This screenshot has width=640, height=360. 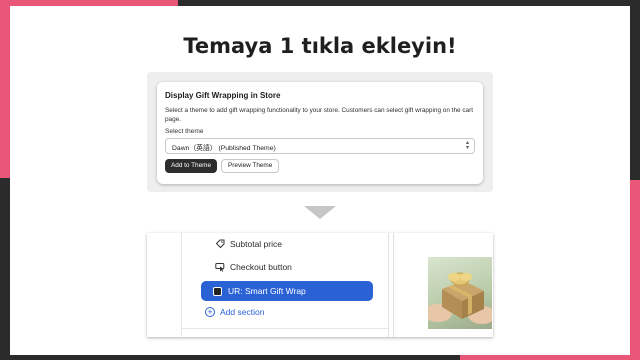 I want to click on app-block-icon, so click(x=217, y=291).